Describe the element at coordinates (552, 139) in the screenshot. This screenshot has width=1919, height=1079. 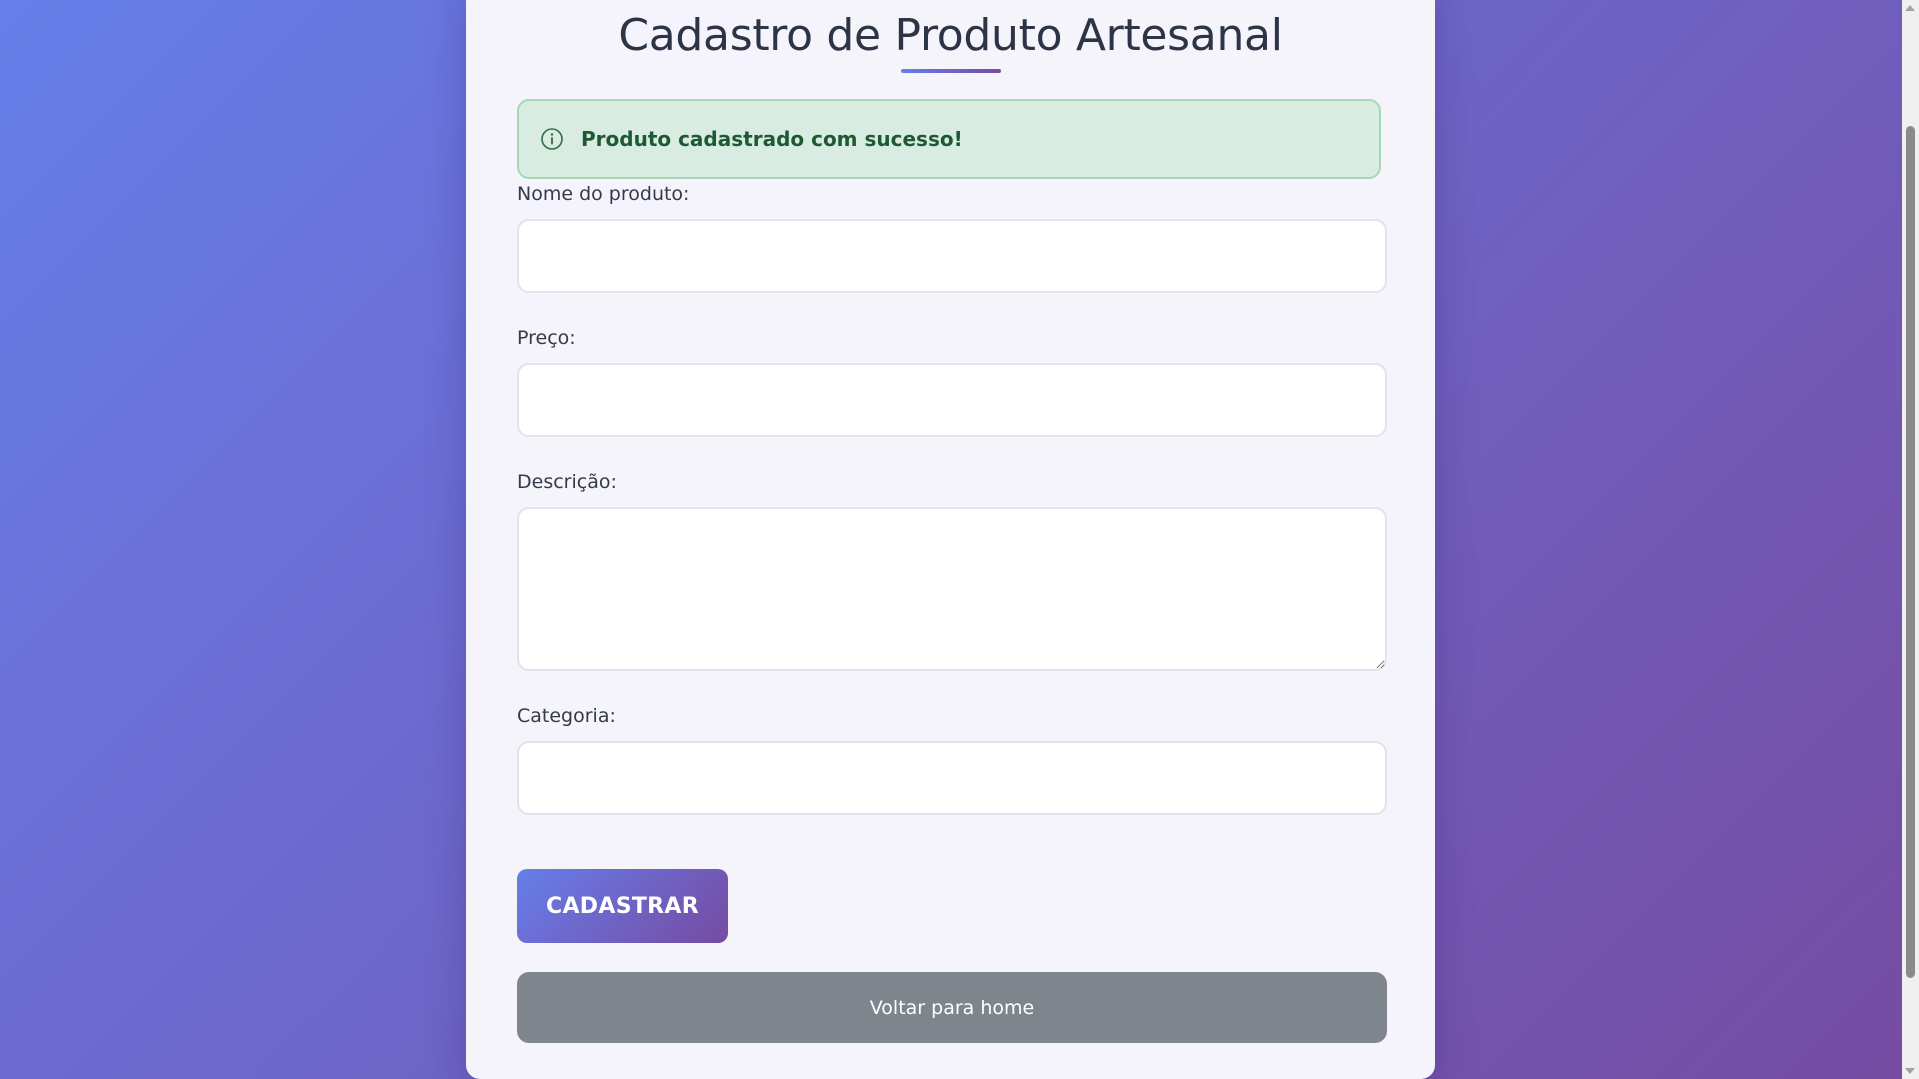
I see `info-circle-icon` at that location.